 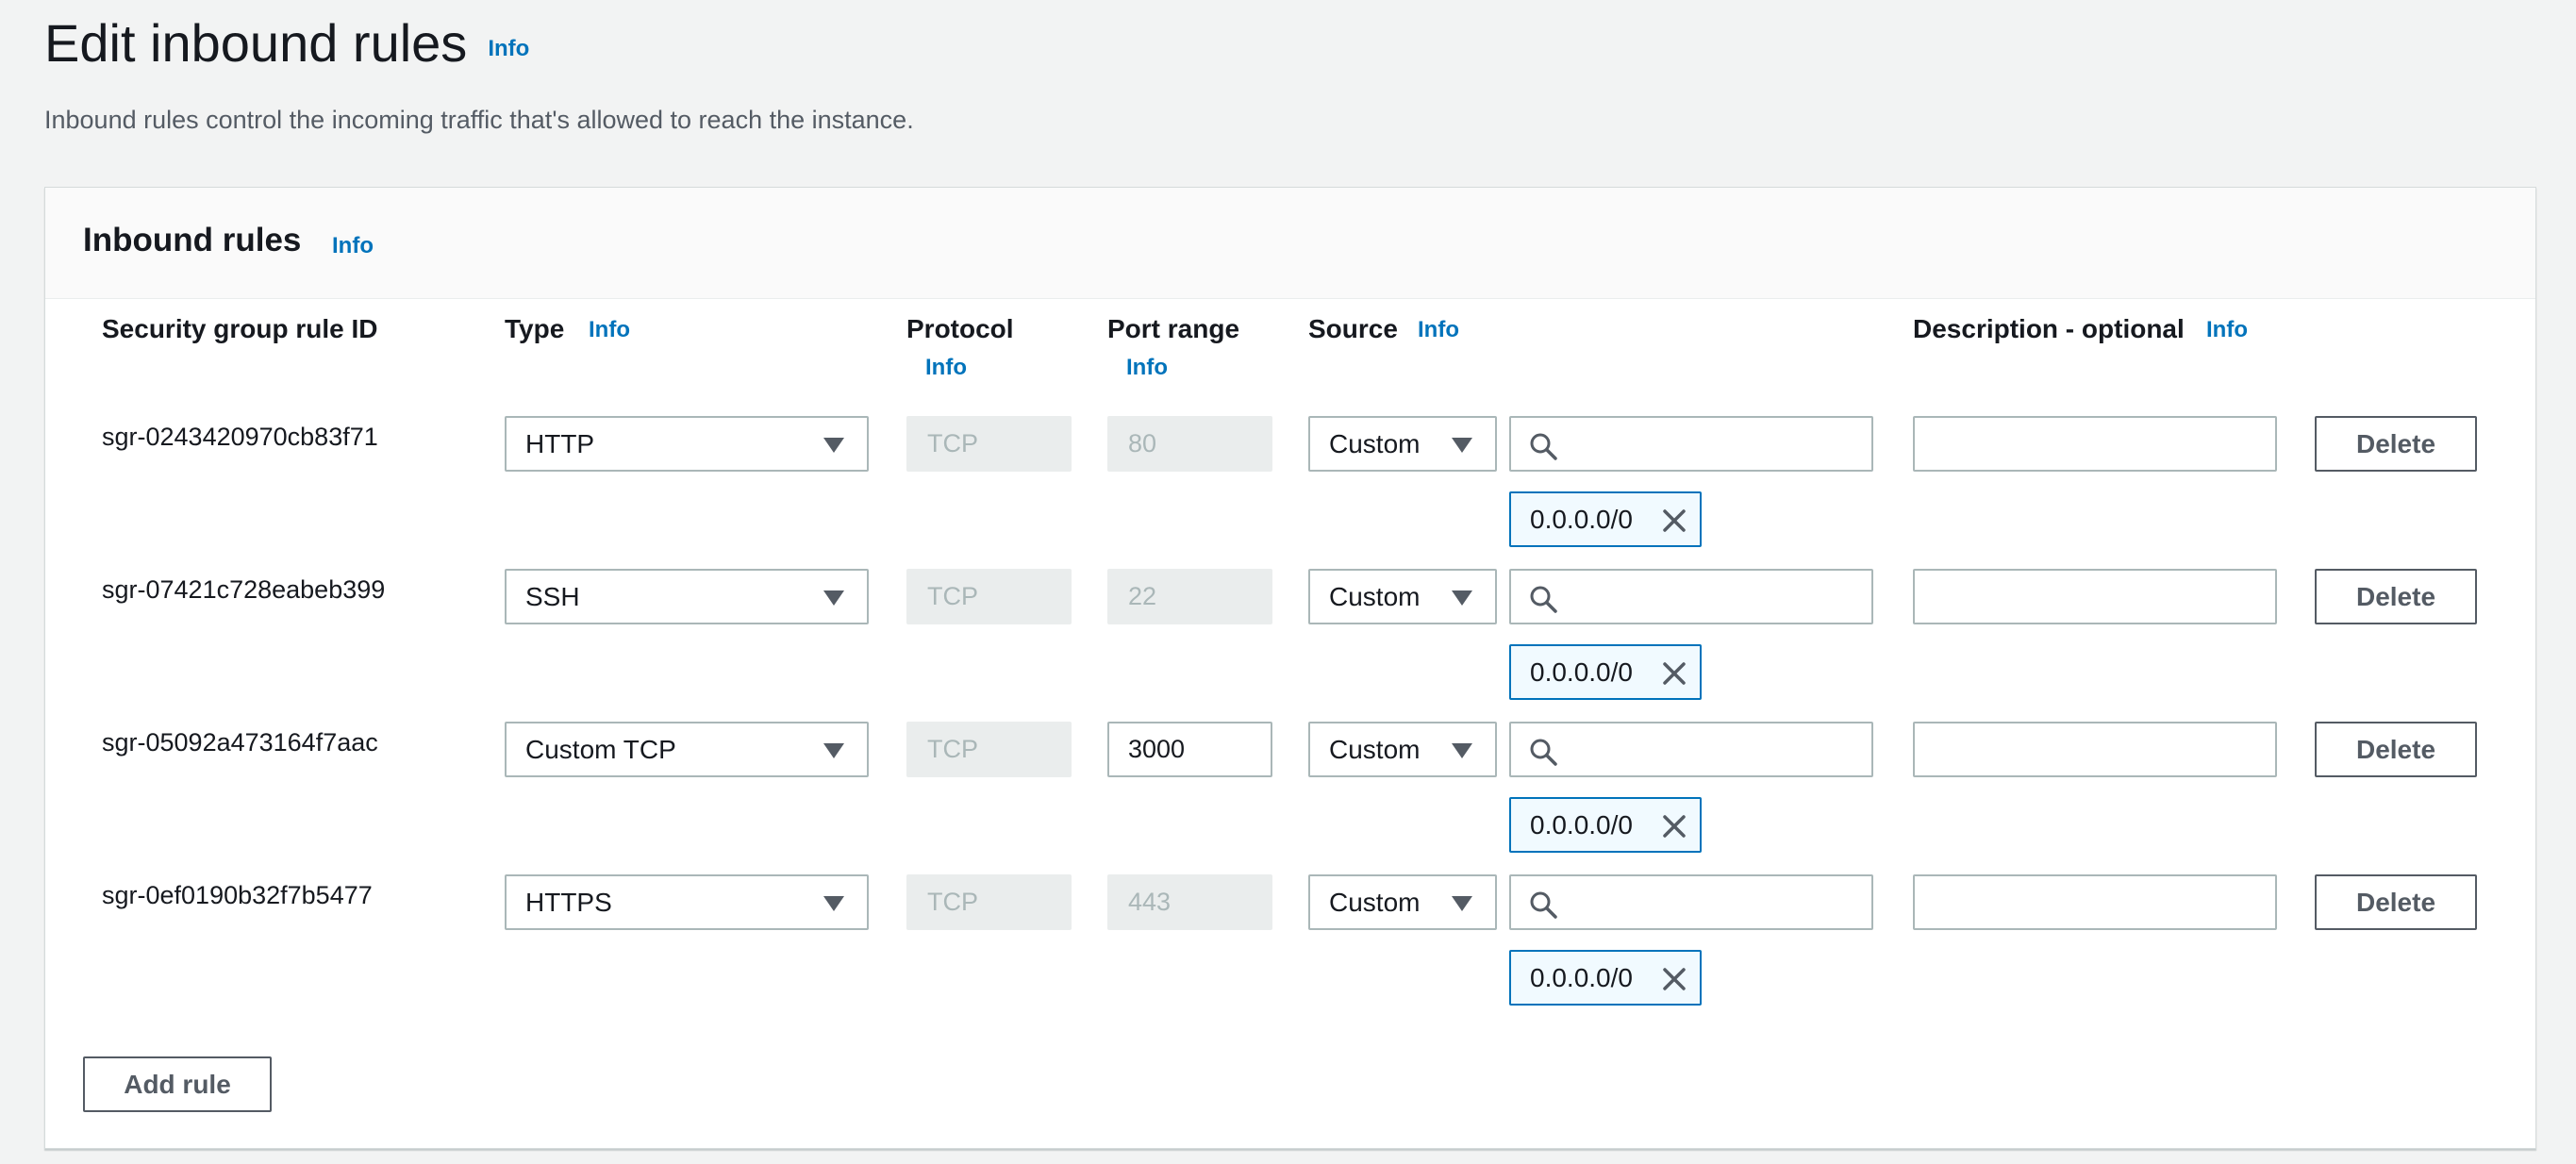 I want to click on page-title: Edit inbound rules, so click(x=256, y=42).